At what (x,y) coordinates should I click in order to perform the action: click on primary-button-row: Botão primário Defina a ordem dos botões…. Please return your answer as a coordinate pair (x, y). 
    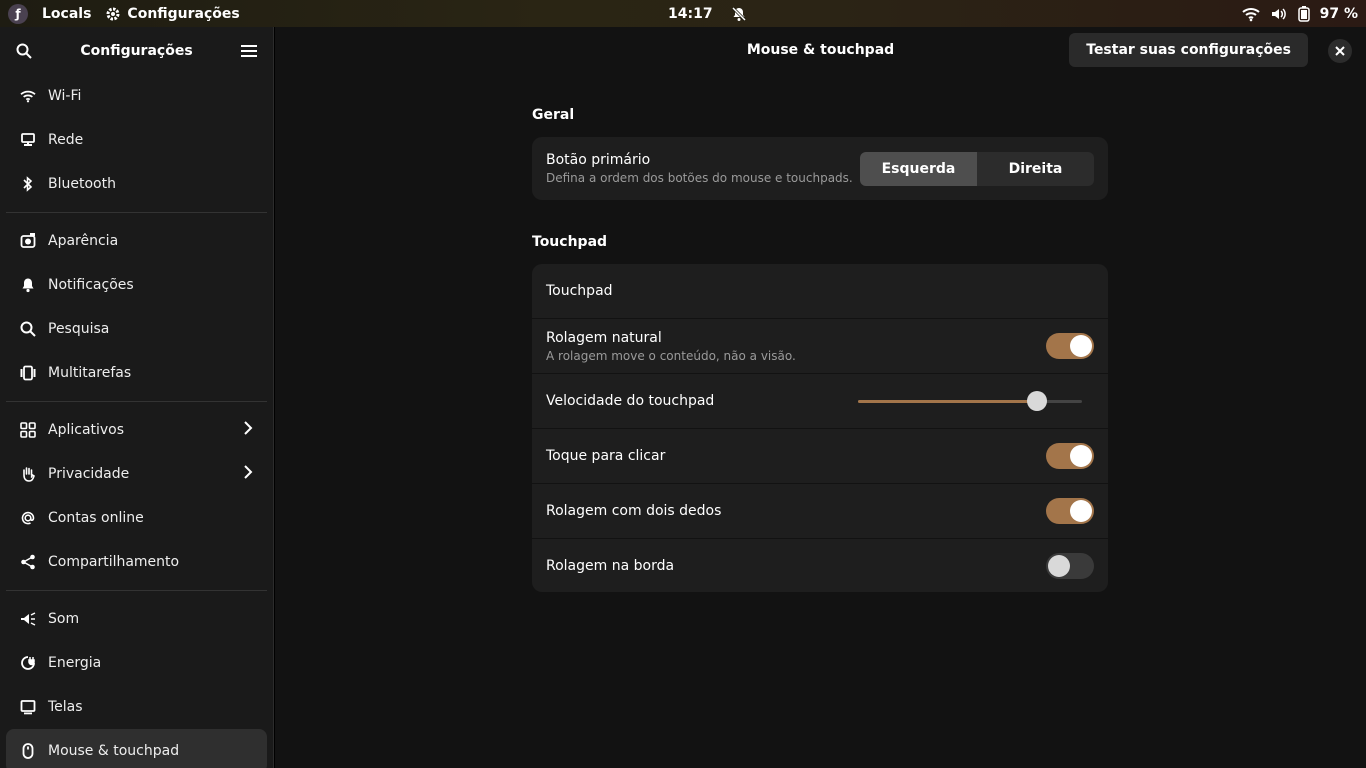
    Looking at the image, I should click on (820, 168).